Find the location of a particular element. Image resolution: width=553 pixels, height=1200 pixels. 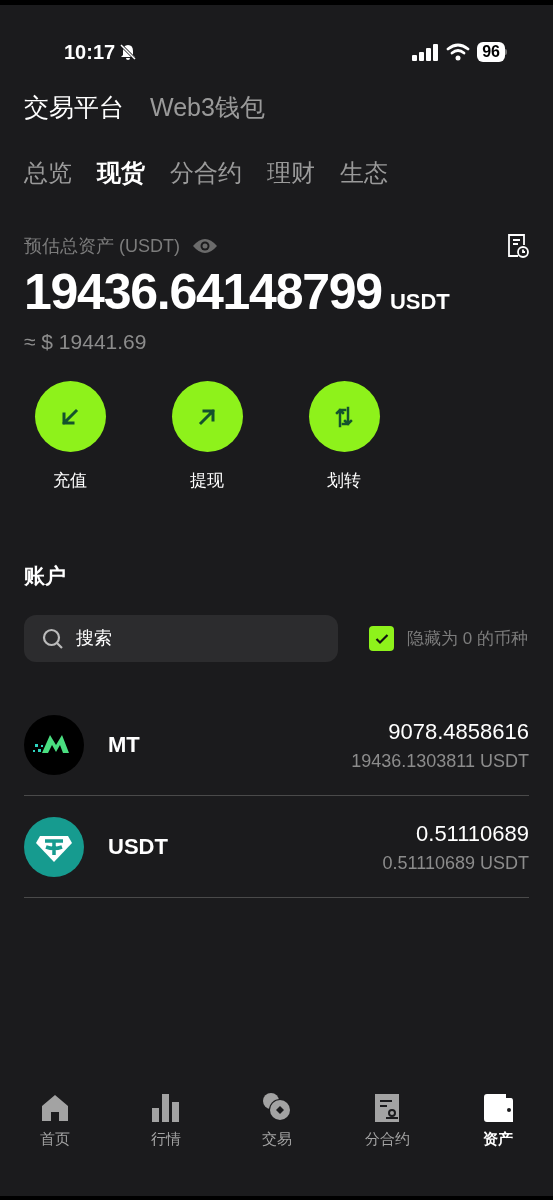

asset-row: MT 9078.4858616 19436.1303811 USDT is located at coordinates (276, 745).